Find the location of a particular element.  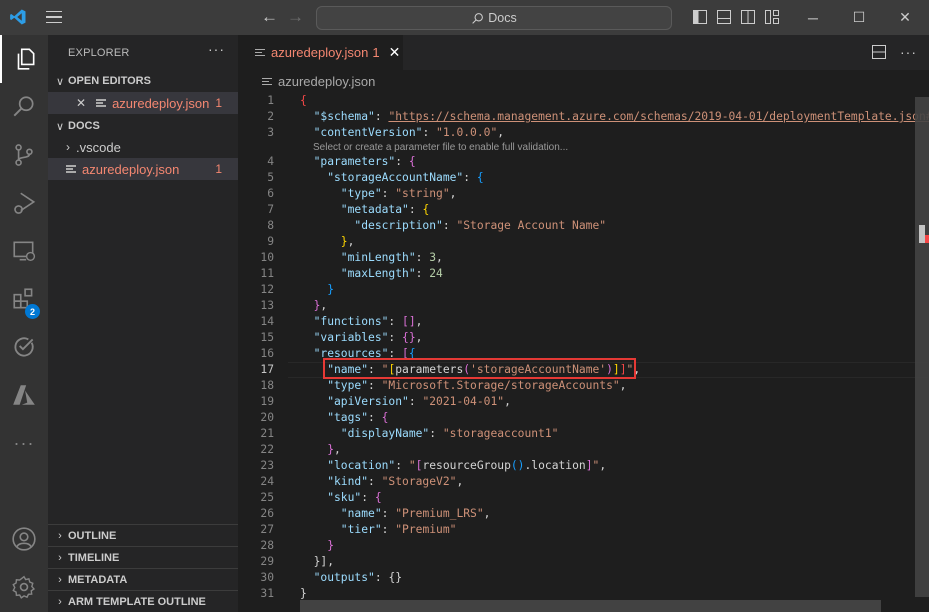

customize-layout-icon is located at coordinates (772, 17).